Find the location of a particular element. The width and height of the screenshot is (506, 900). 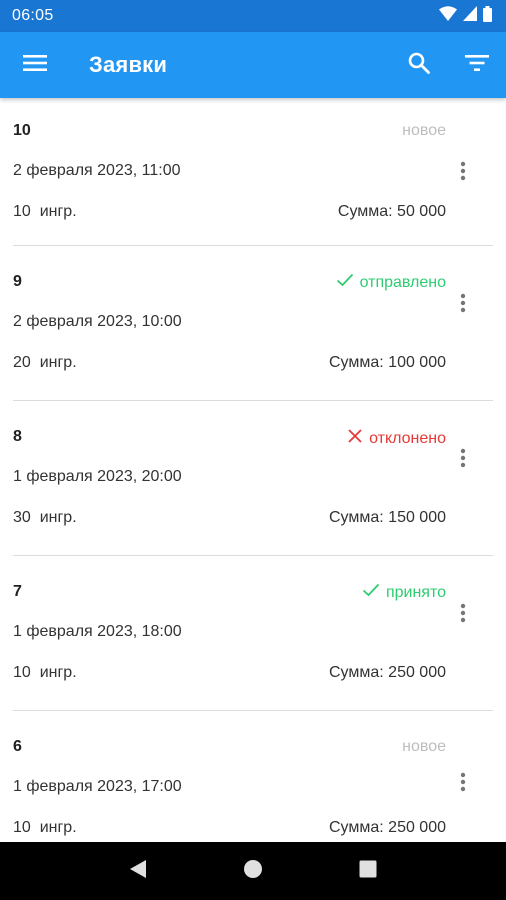

status-label: принято is located at coordinates (415, 592).